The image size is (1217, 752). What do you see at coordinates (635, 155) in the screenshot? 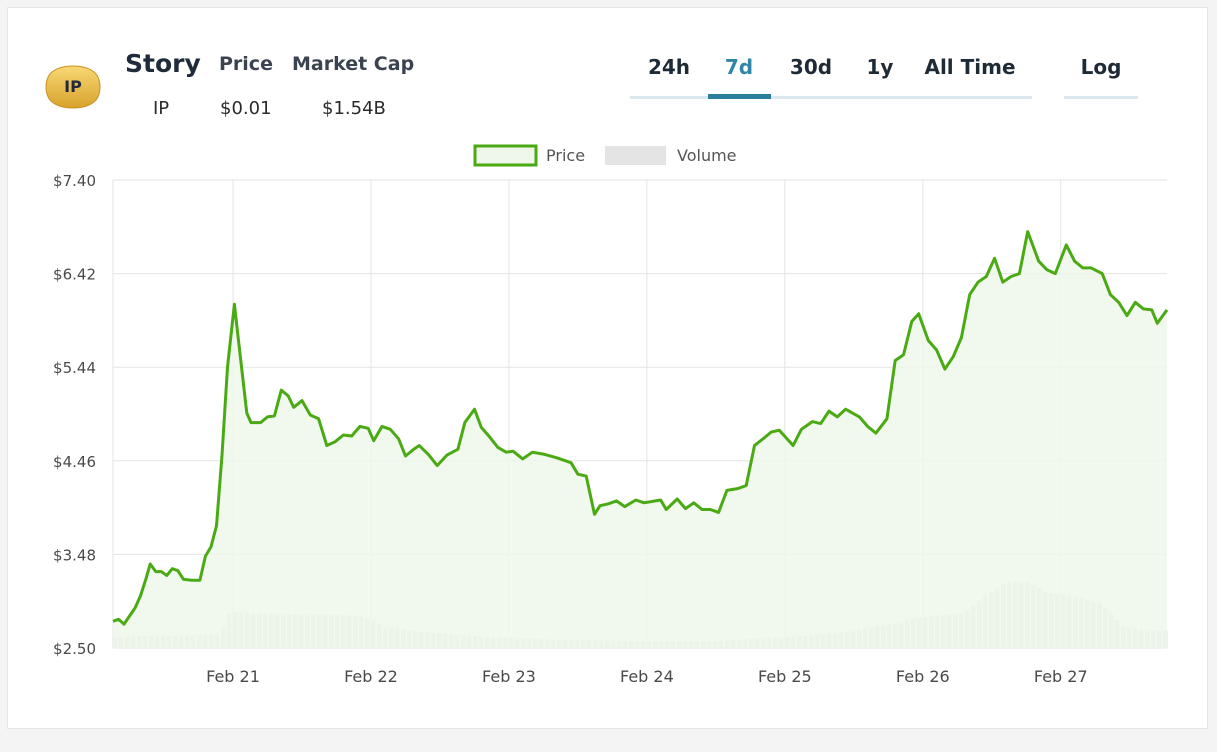
I see `legend-volume-swatch` at bounding box center [635, 155].